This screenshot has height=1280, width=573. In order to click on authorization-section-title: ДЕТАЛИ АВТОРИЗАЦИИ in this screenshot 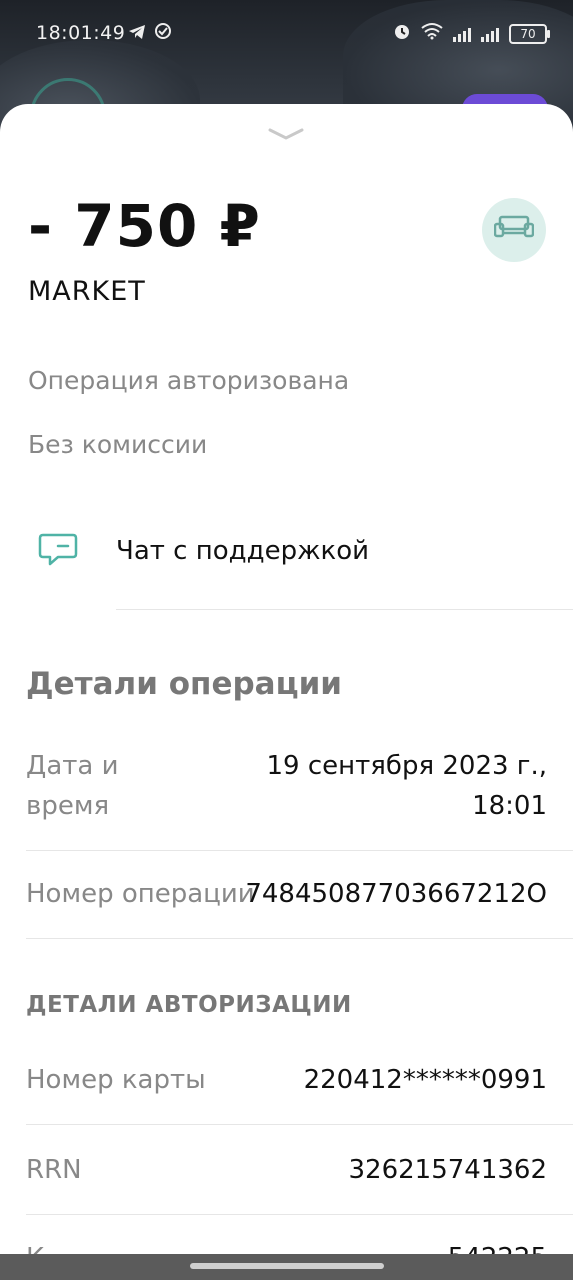, I will do `click(189, 1005)`.